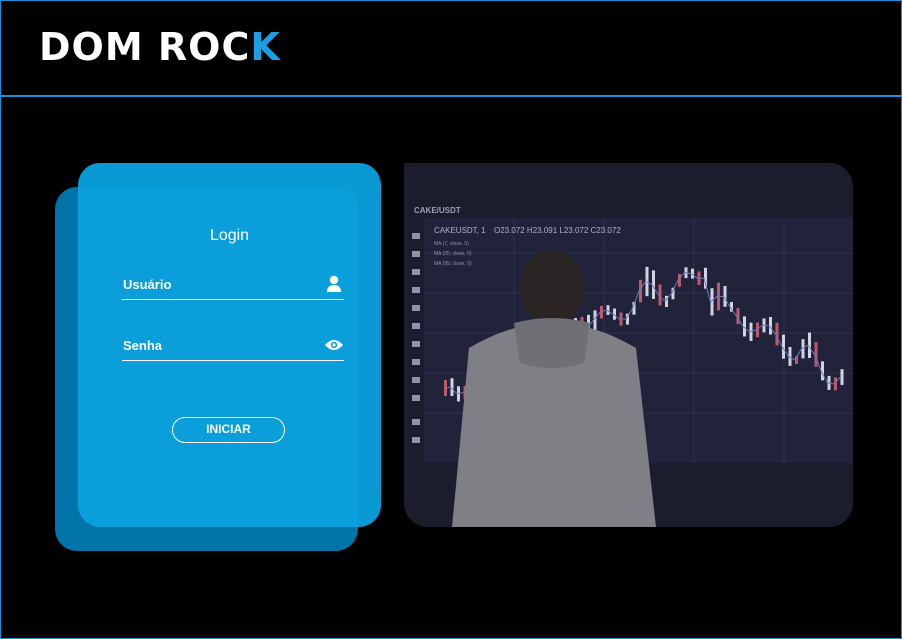  Describe the element at coordinates (147, 284) in the screenshot. I see `username-label: Usuário` at that location.